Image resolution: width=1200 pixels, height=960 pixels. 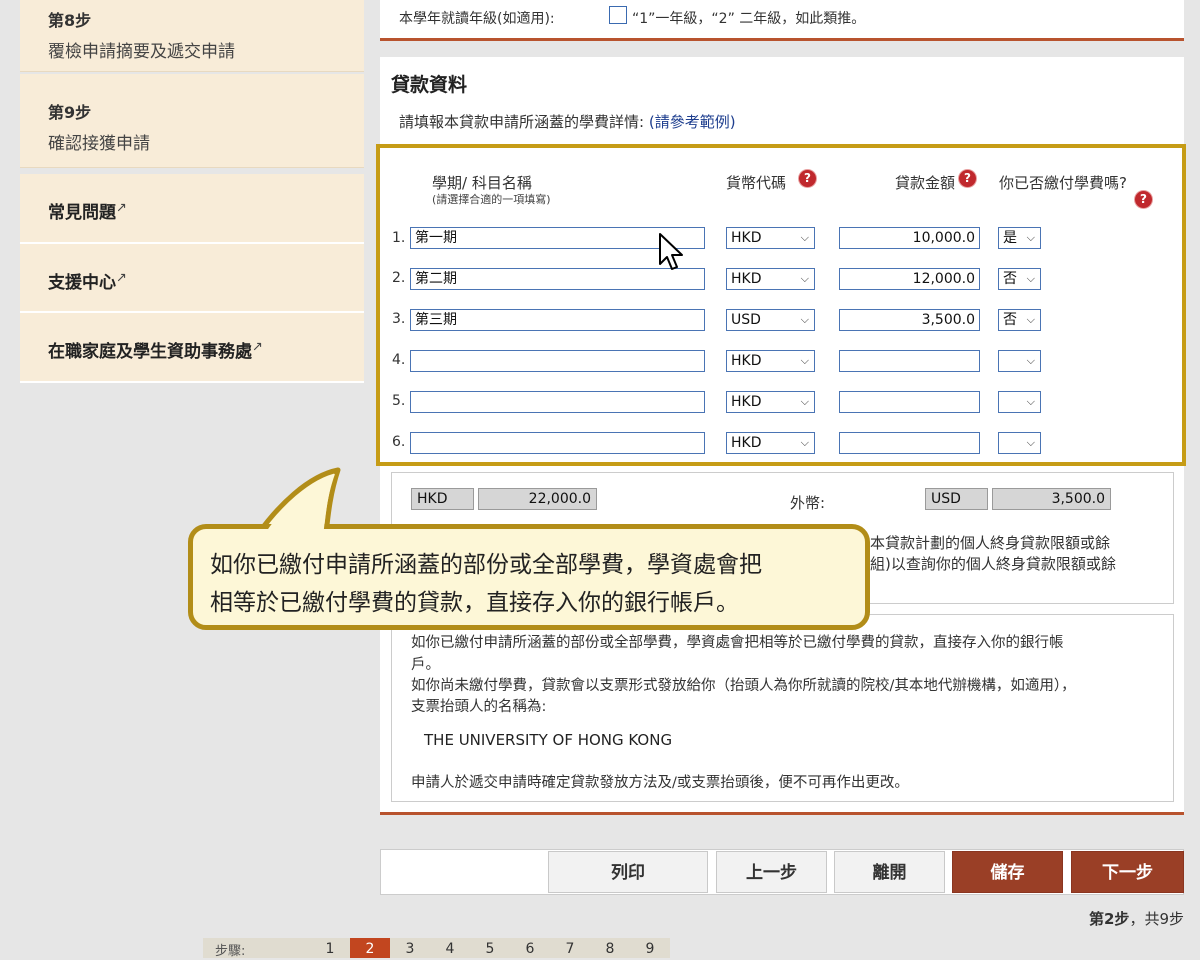 What do you see at coordinates (192, 121) in the screenshot?
I see `sidebar-step-9: 第9步 確認接獲申請` at bounding box center [192, 121].